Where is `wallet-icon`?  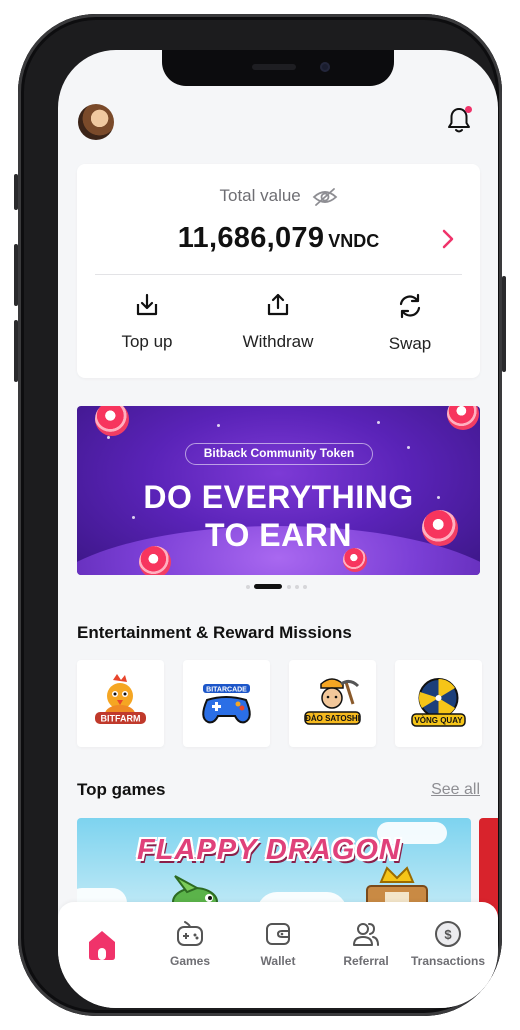
wallet-icon is located at coordinates (278, 934).